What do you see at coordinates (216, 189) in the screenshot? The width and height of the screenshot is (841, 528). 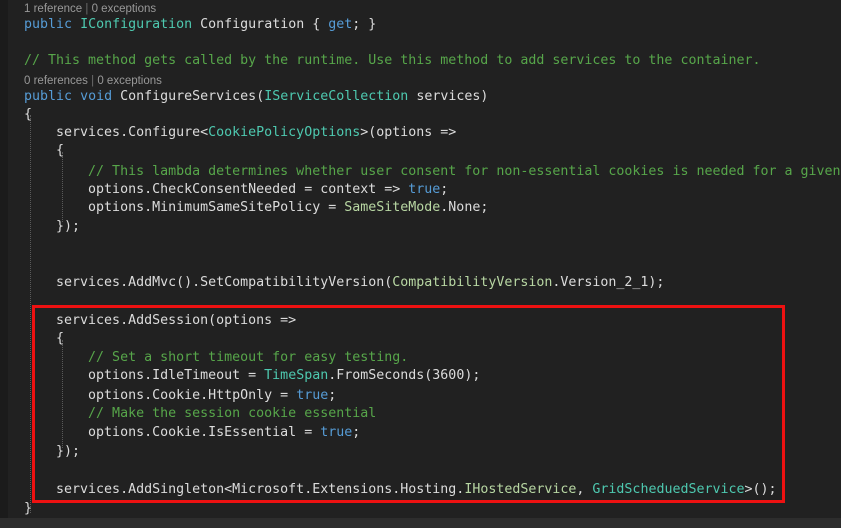 I see `code-token-pln: options.CheckConsentNeeded = context =>` at bounding box center [216, 189].